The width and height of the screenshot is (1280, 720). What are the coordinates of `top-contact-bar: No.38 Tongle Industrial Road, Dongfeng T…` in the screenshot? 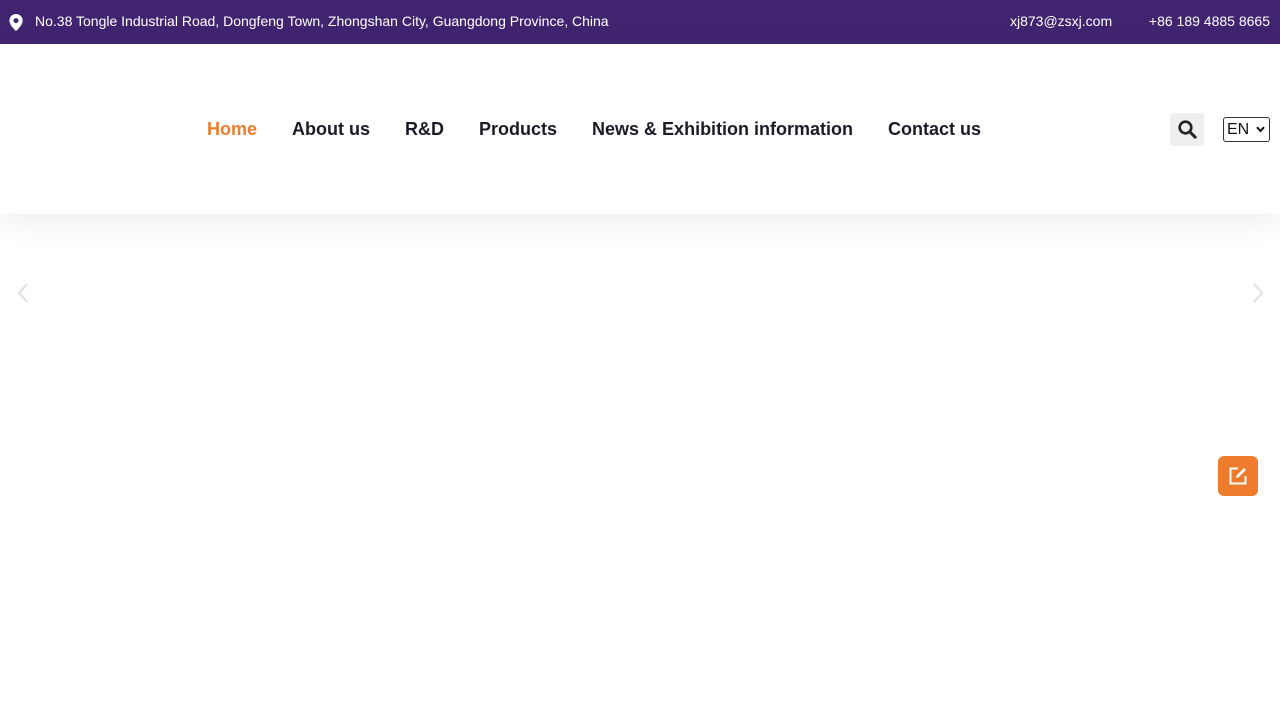 It's located at (640, 22).